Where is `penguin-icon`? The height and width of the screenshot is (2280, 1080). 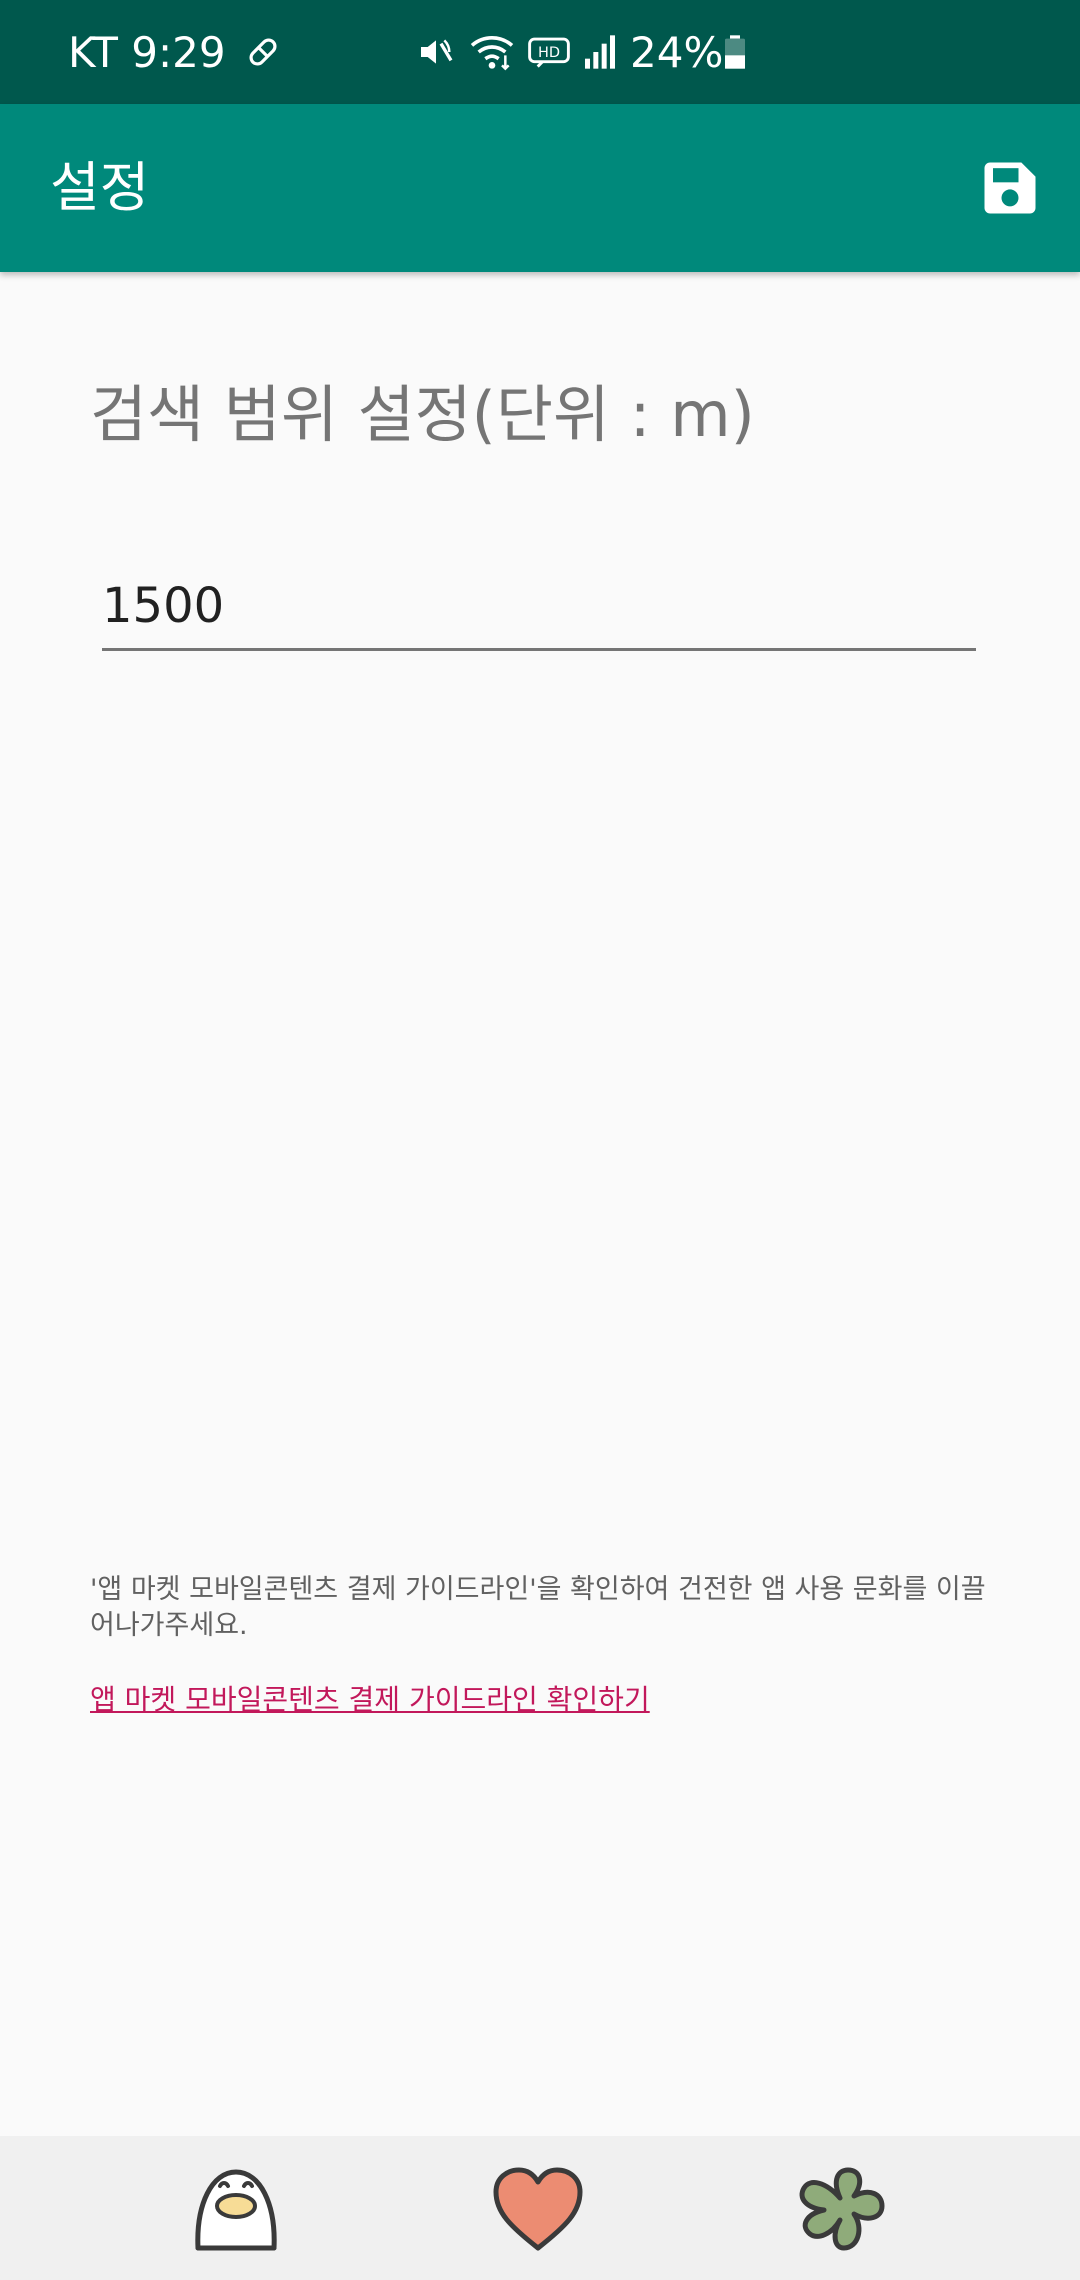
penguin-icon is located at coordinates (236, 2210).